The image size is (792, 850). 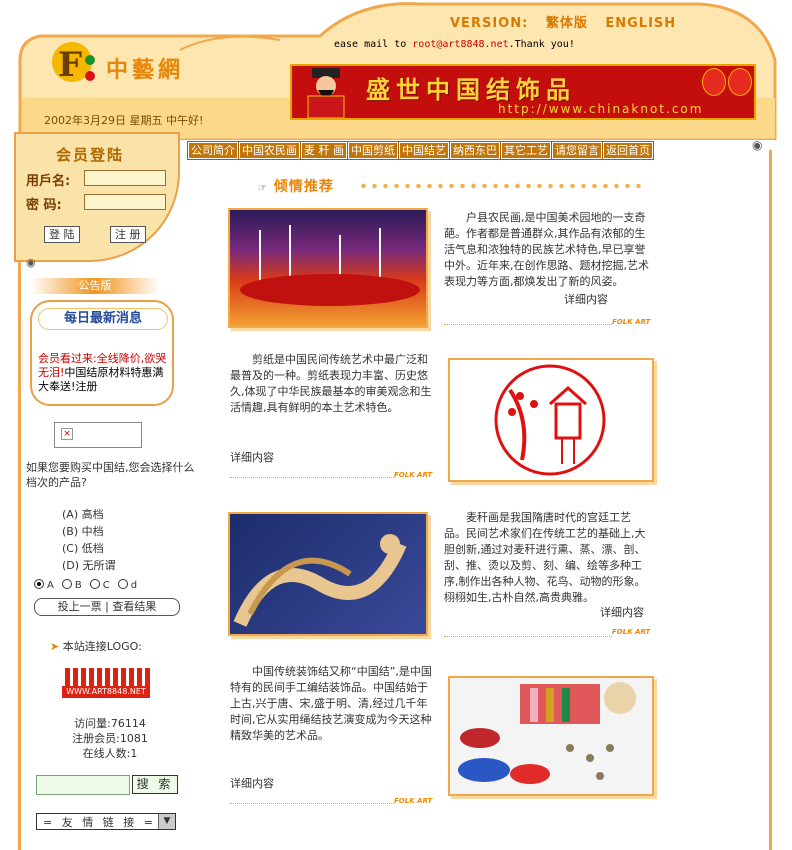 I want to click on nav-straw-painting: 麦 秆 画, so click(x=324, y=150).